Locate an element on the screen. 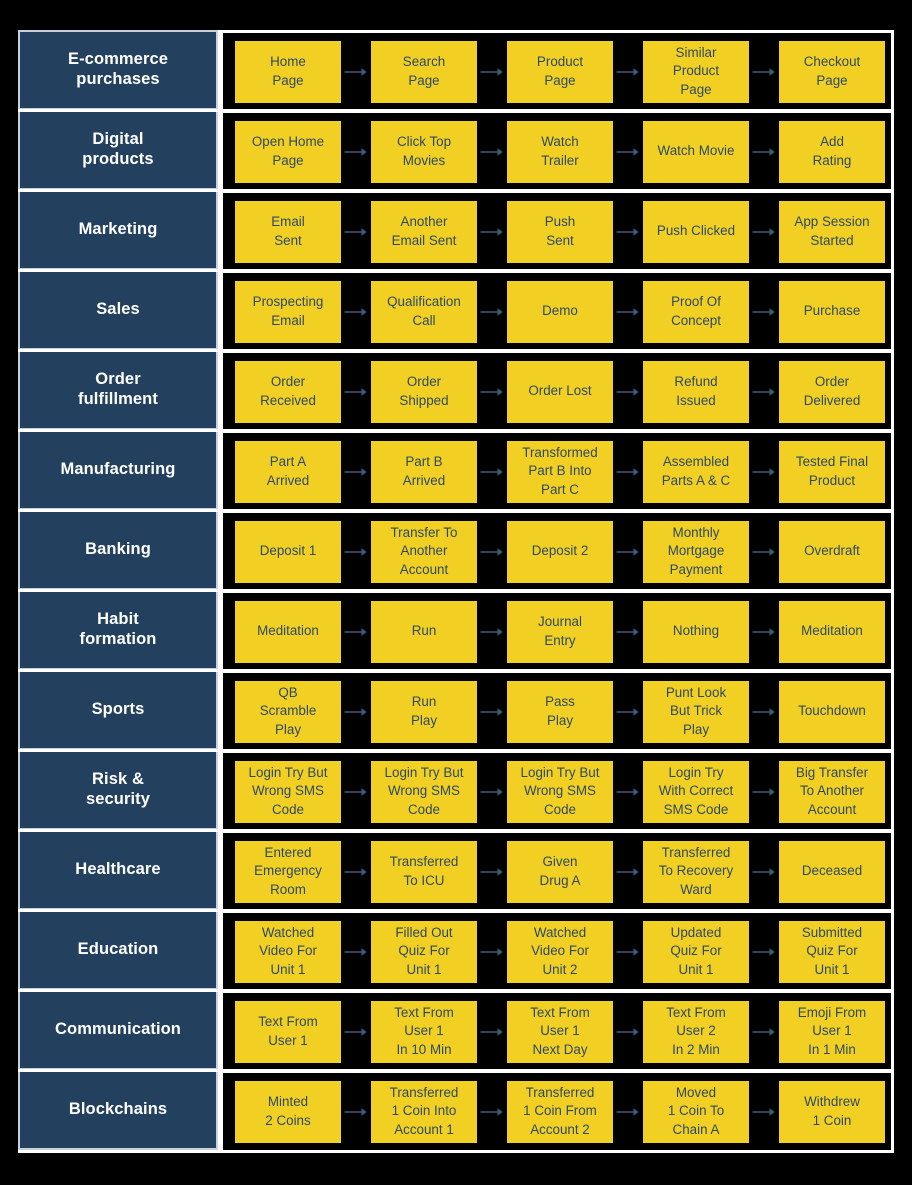  flow-step-box: Punt Look But Trick Play is located at coordinates (696, 711).